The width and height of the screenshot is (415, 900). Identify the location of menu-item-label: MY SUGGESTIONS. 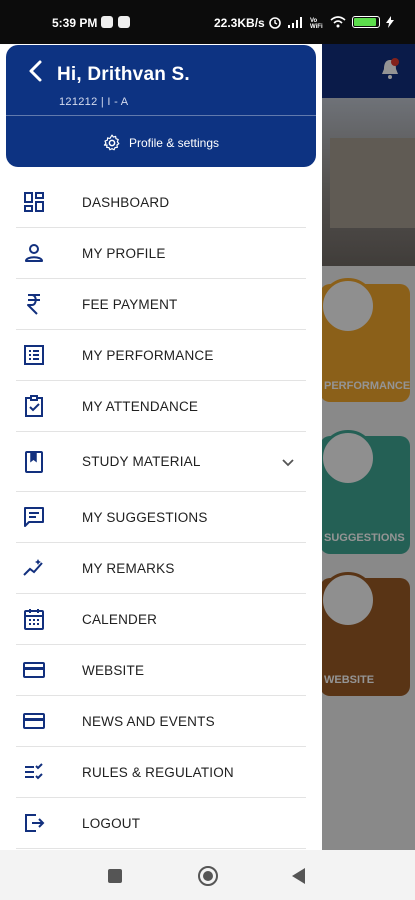
(145, 517).